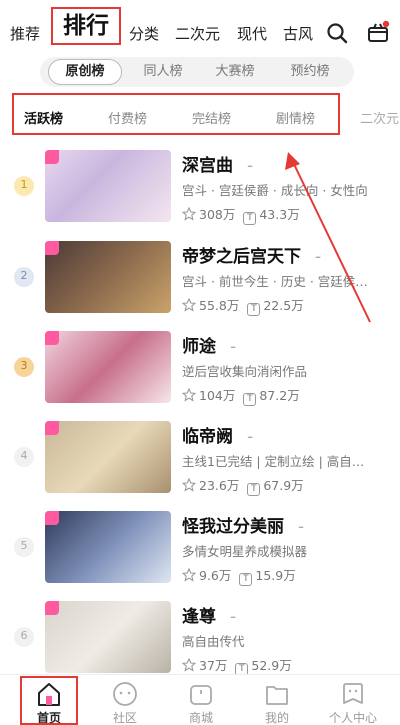  I want to click on community-icon, so click(125, 694).